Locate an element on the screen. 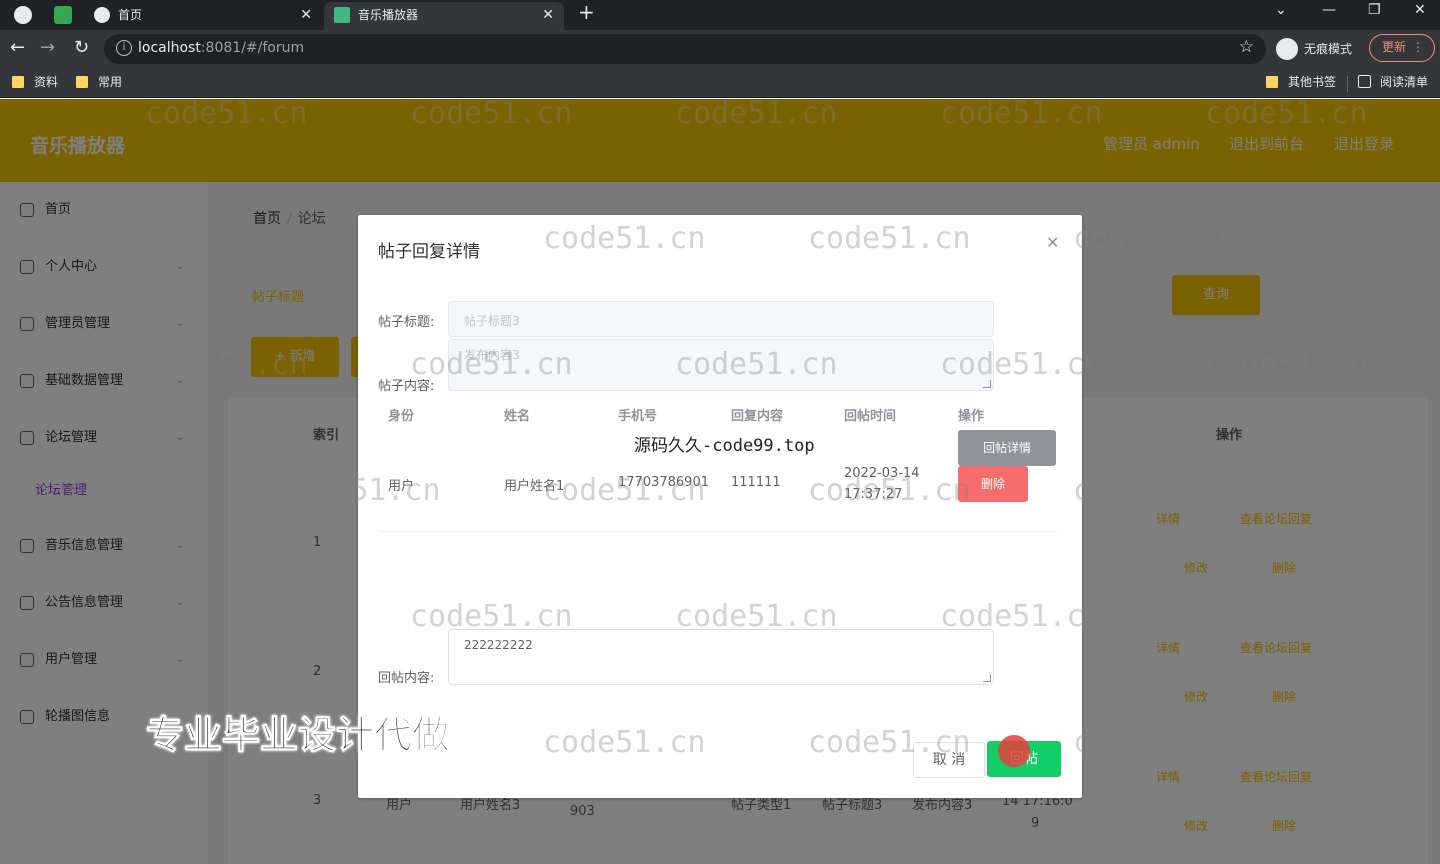  source-watermark: 源码久久-code99.top is located at coordinates (724, 446).